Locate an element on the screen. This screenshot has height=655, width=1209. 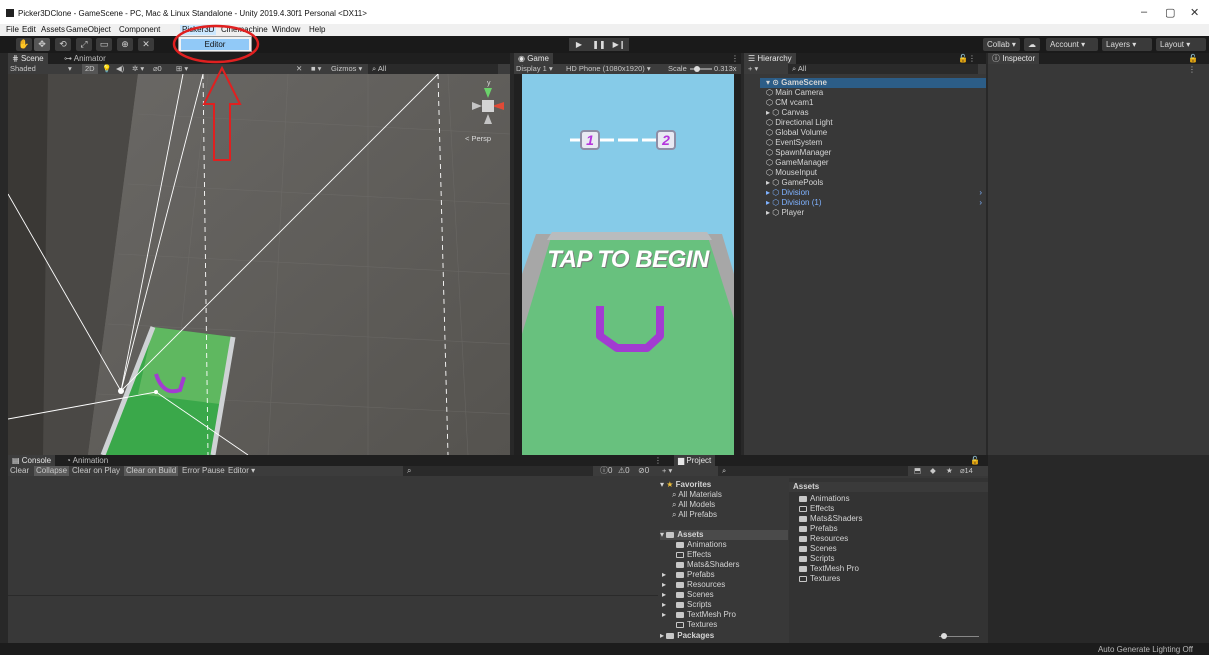
console-search-input: ⌕ is located at coordinates (498, 471).